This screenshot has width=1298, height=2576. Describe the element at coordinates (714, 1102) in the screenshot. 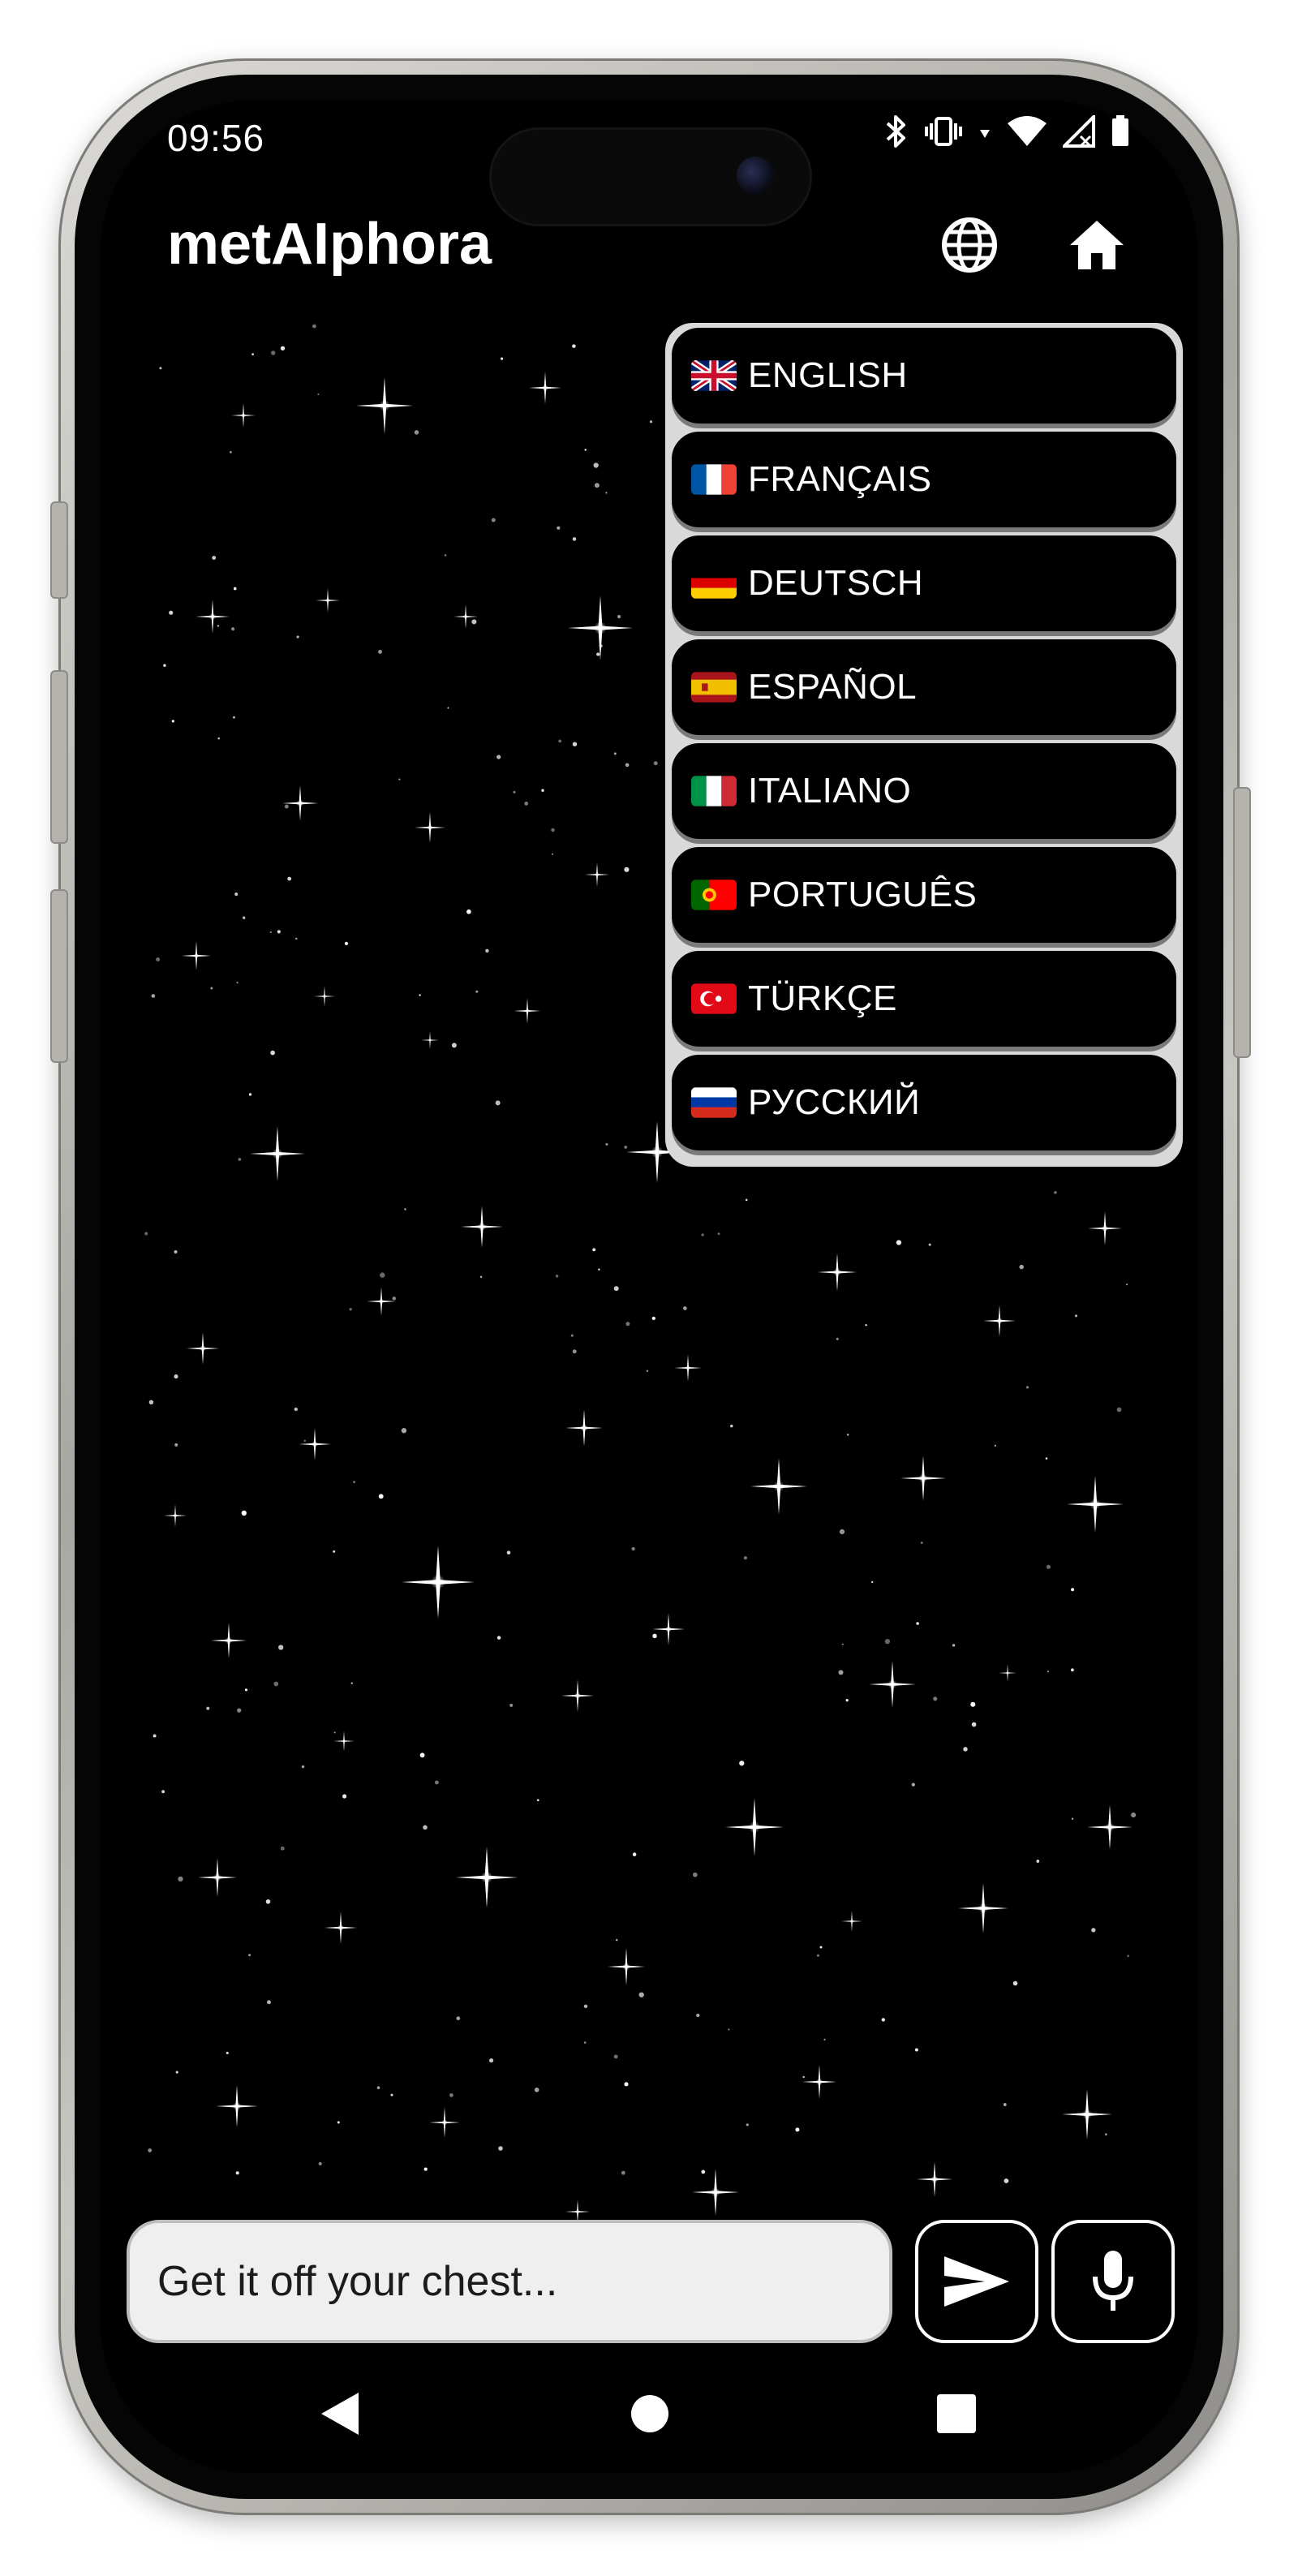

I see `russia-flag-icon` at that location.